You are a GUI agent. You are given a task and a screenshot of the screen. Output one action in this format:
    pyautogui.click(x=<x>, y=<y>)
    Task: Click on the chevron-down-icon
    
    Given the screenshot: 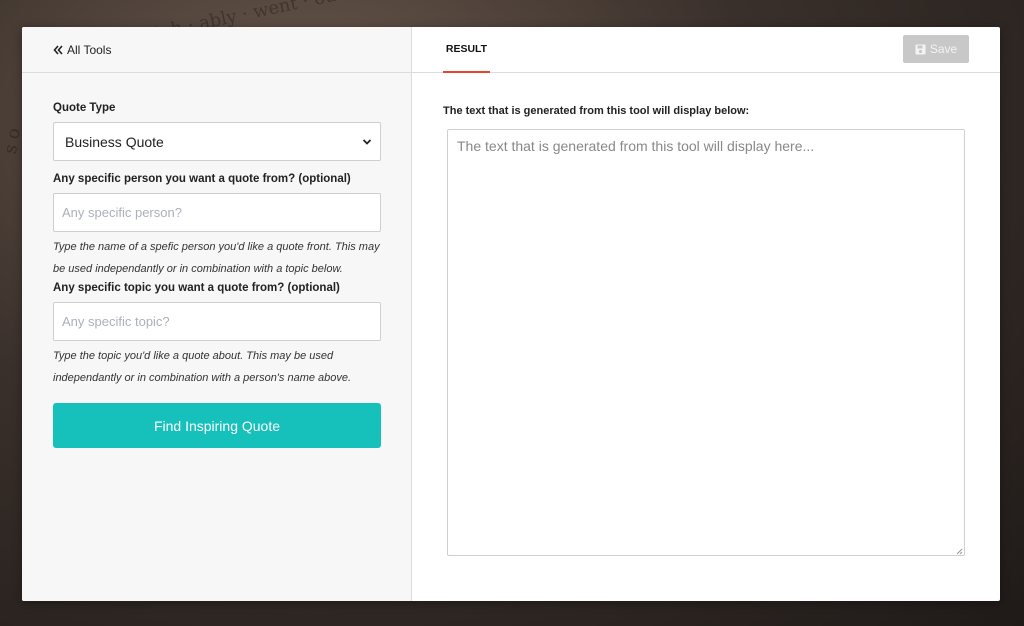 What is the action you would take?
    pyautogui.click(x=367, y=141)
    